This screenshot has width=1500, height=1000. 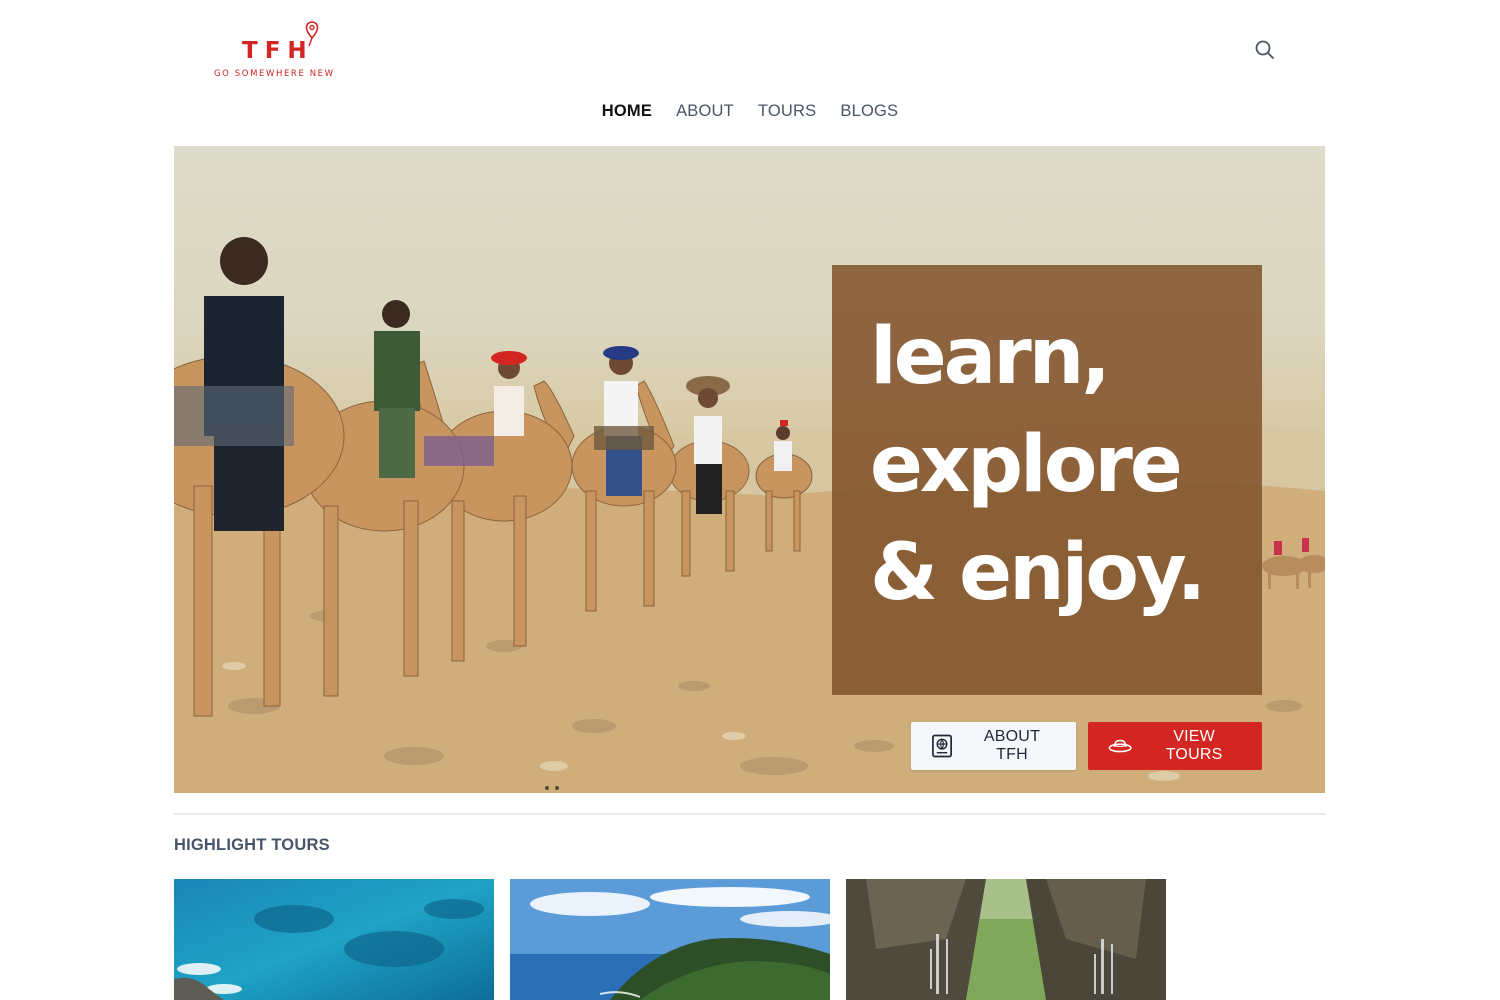 I want to click on ocean-coast-image, so click(x=334, y=939).